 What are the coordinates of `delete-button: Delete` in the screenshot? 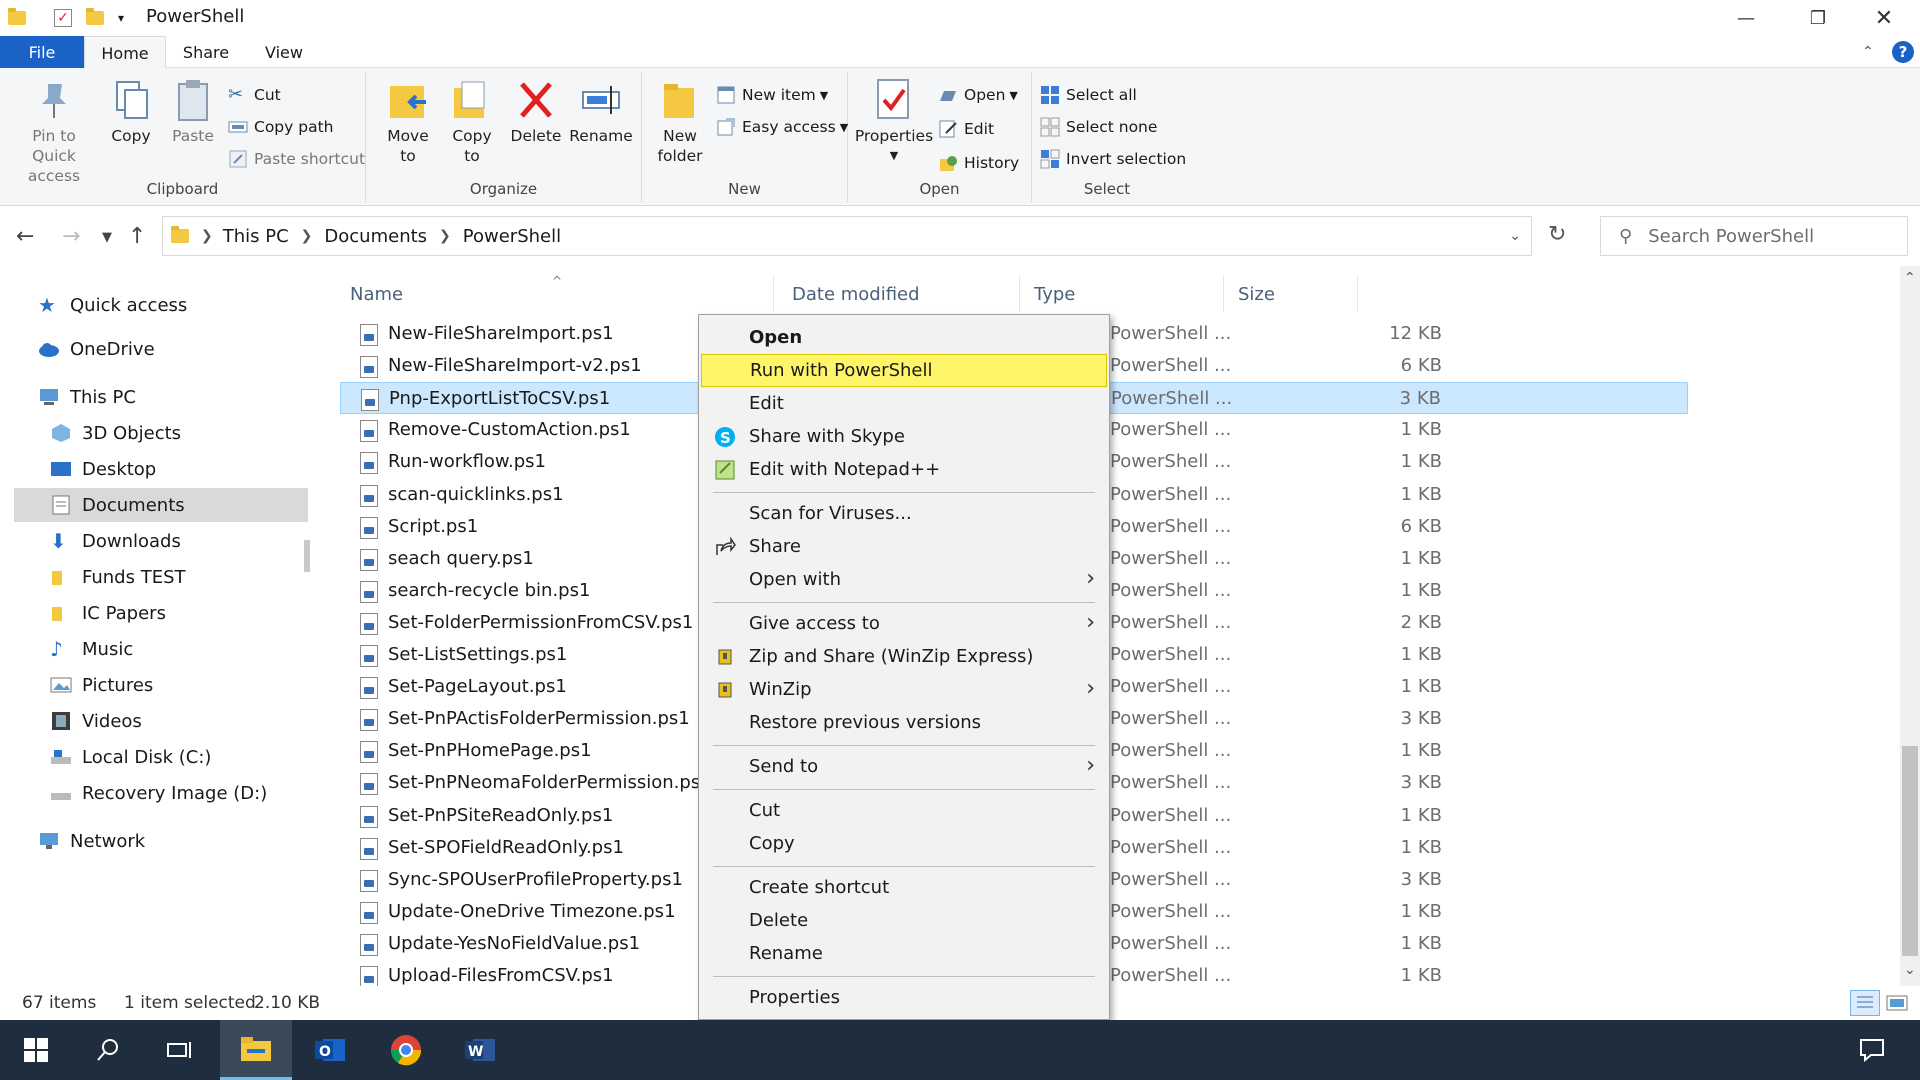 It's located at (536, 112).